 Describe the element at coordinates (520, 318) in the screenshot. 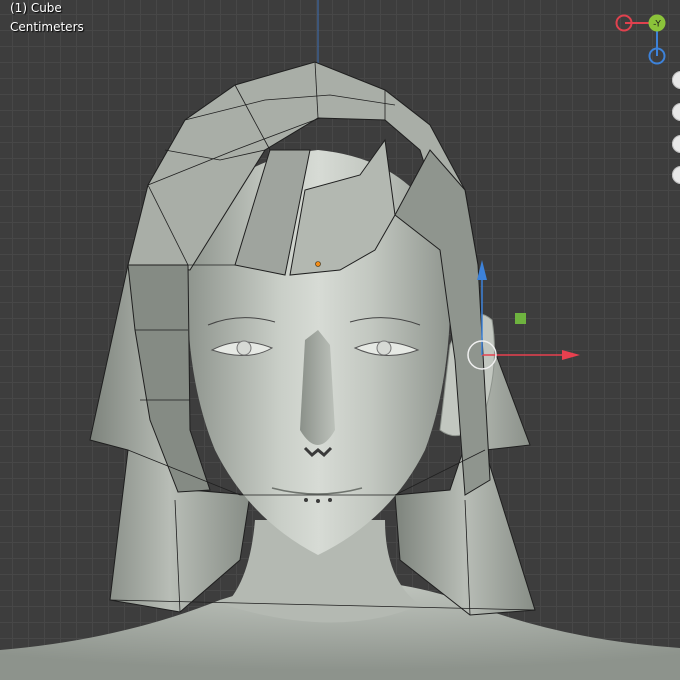

I see `xz-plane-handle` at that location.